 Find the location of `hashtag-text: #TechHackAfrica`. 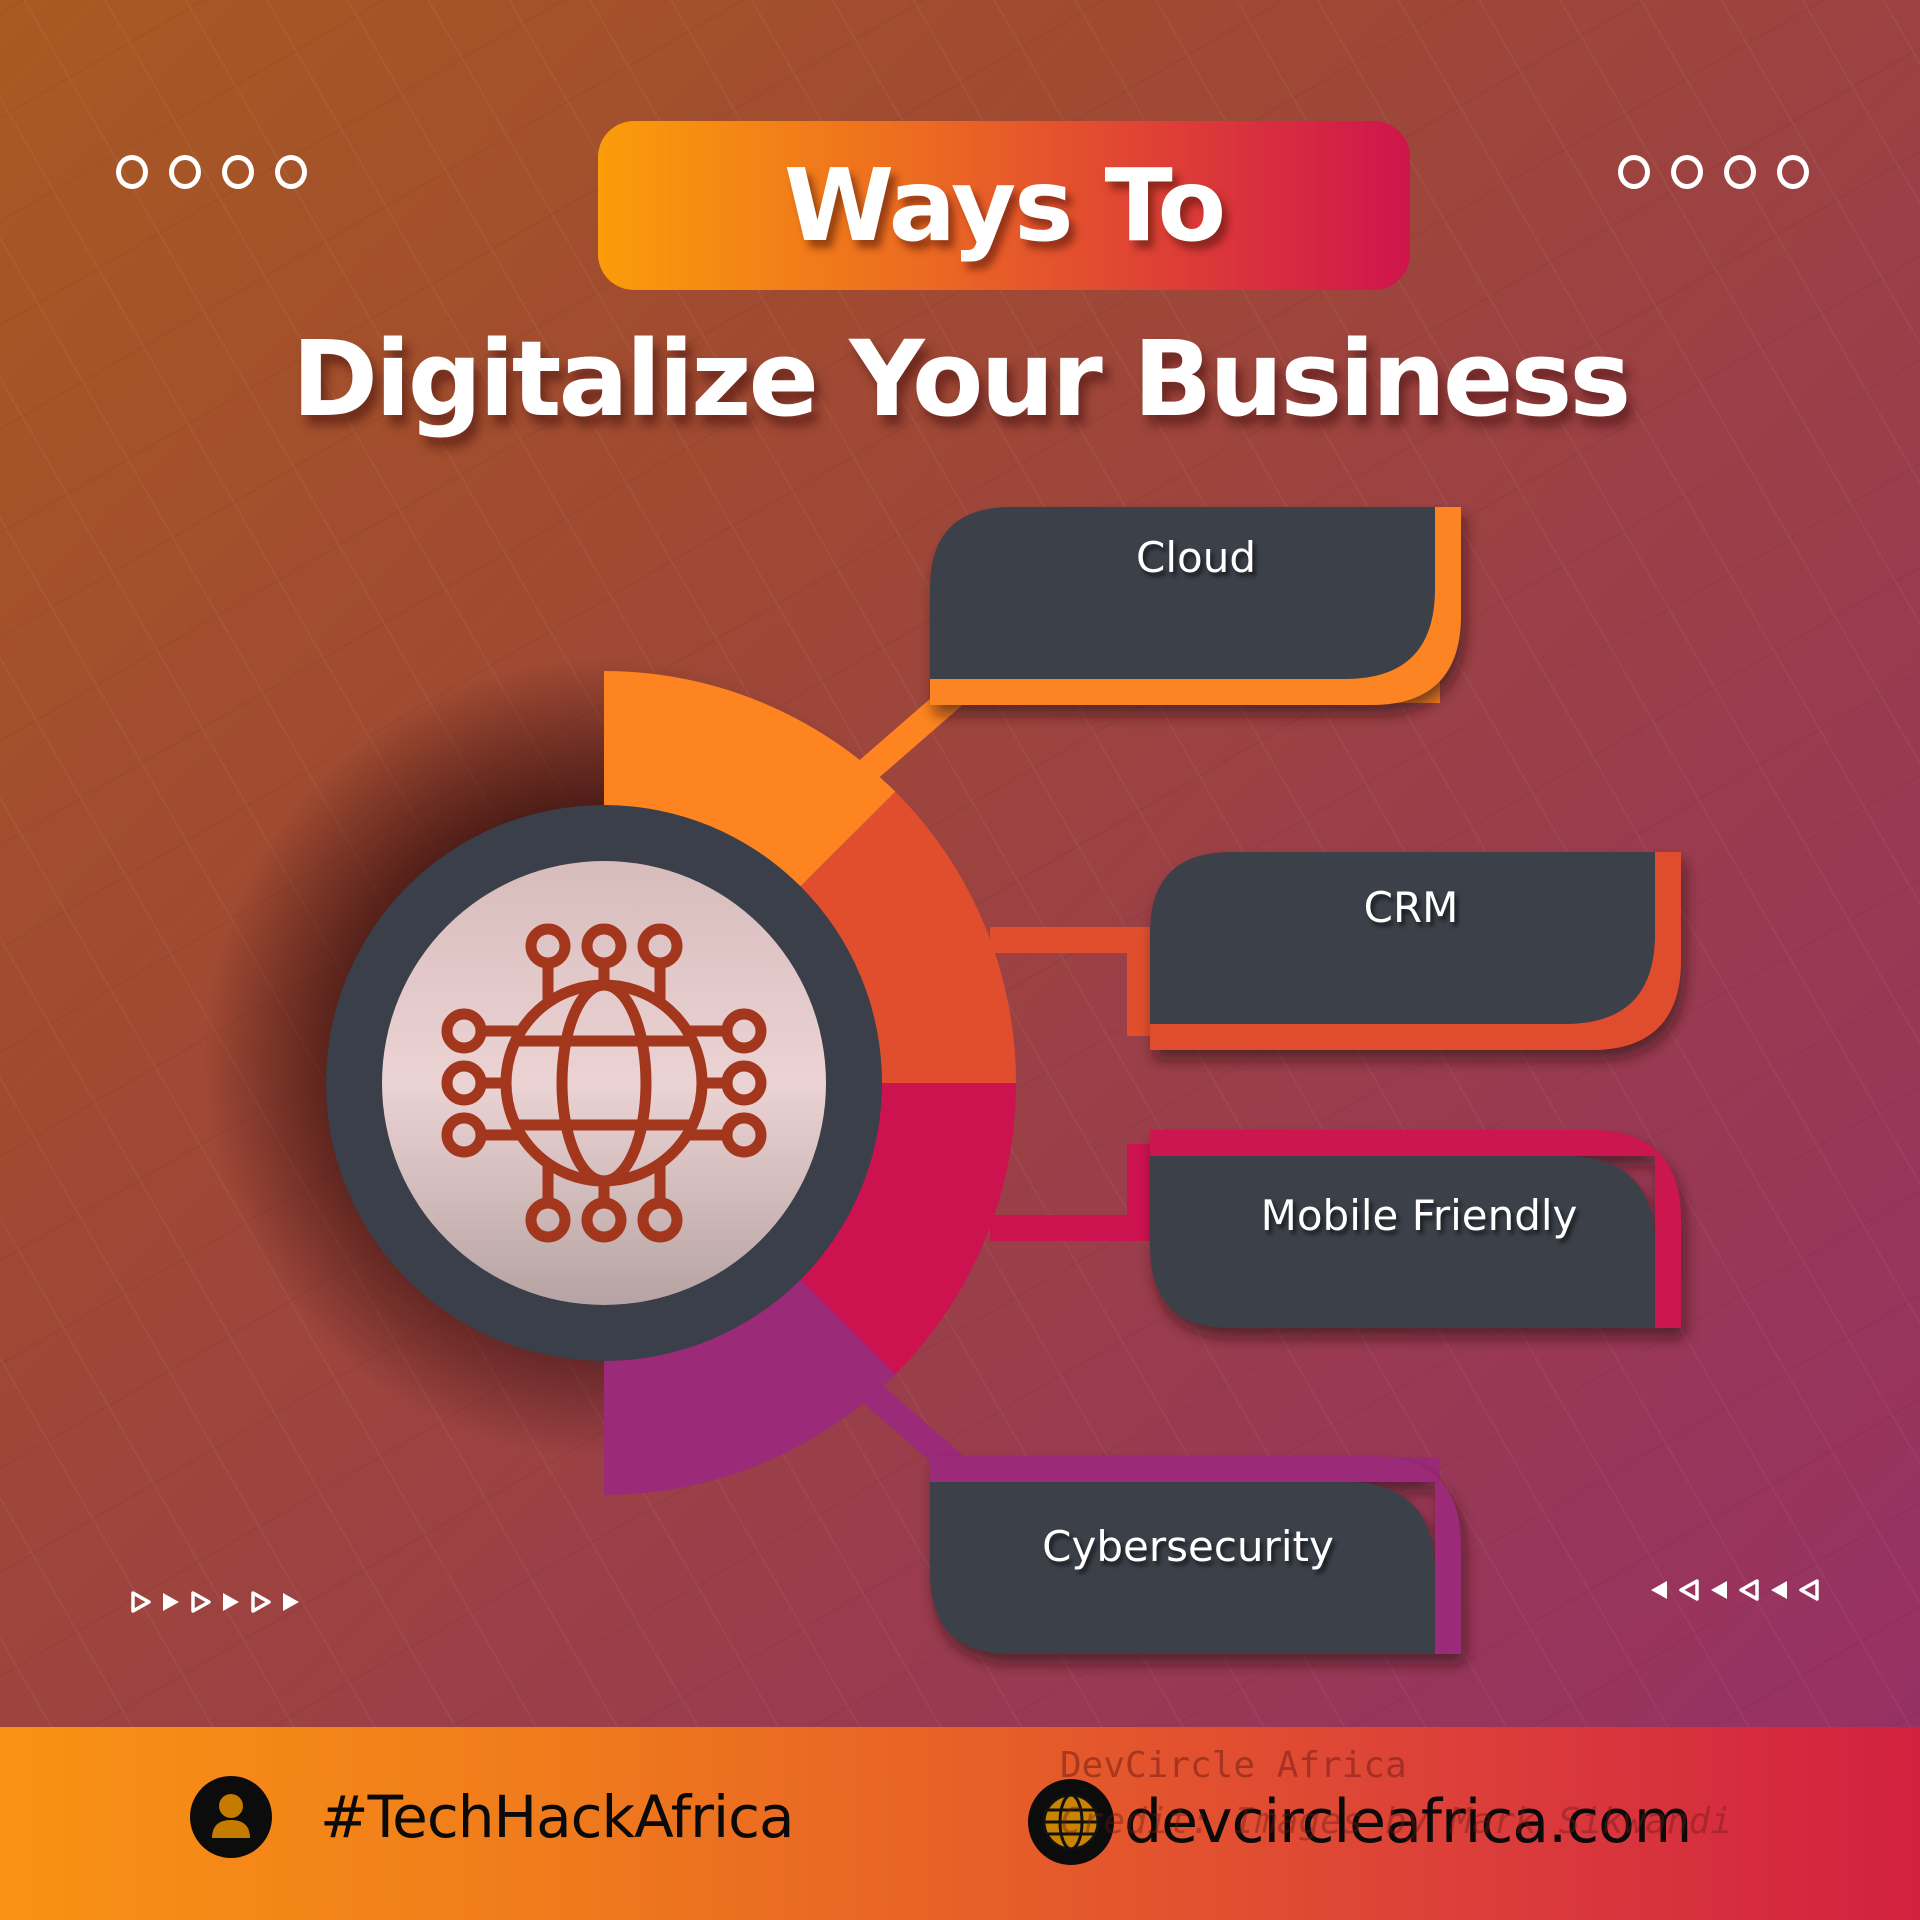

hashtag-text: #TechHackAfrica is located at coordinates (557, 1817).